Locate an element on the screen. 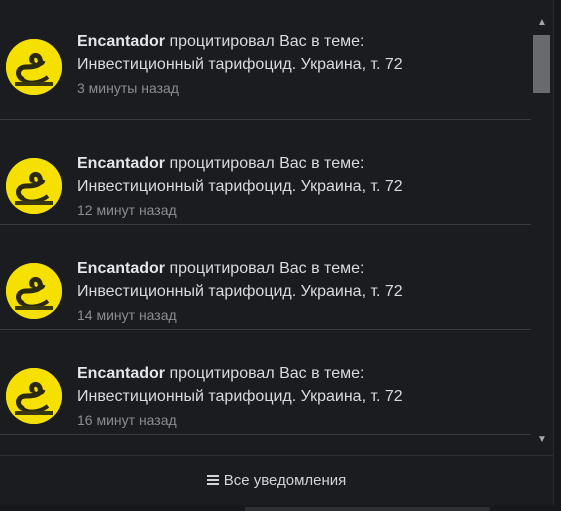  list-icon is located at coordinates (212, 480).